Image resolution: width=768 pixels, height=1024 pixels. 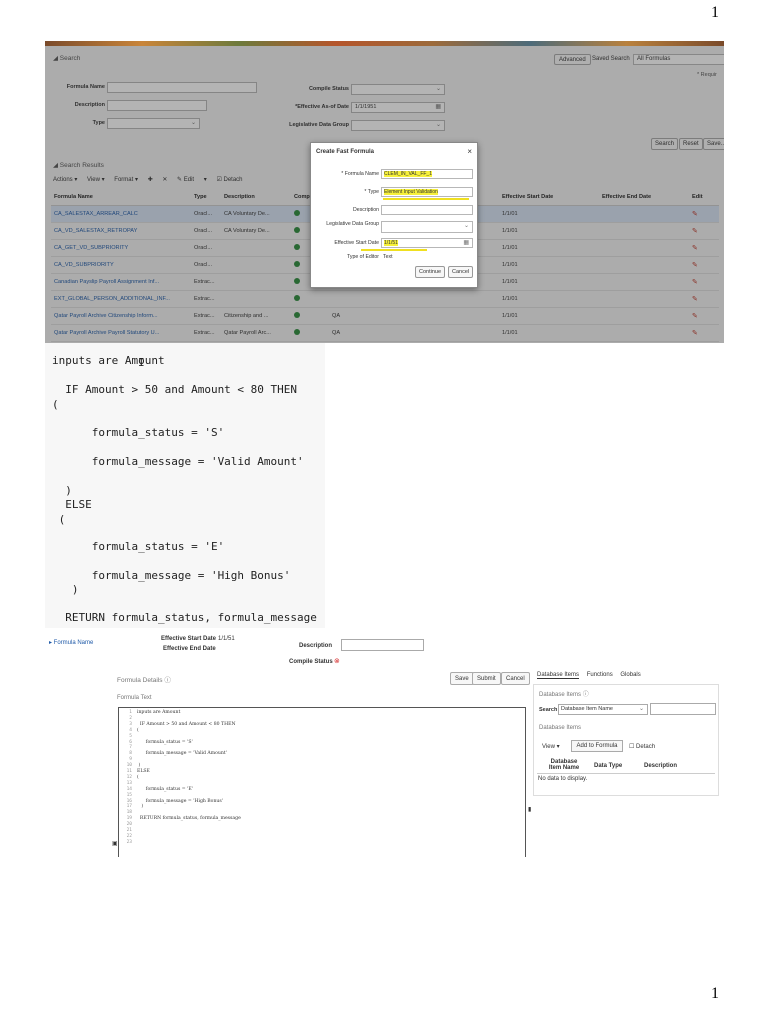 What do you see at coordinates (427, 192) in the screenshot?
I see `dialog-type-select: Element Input Validation` at bounding box center [427, 192].